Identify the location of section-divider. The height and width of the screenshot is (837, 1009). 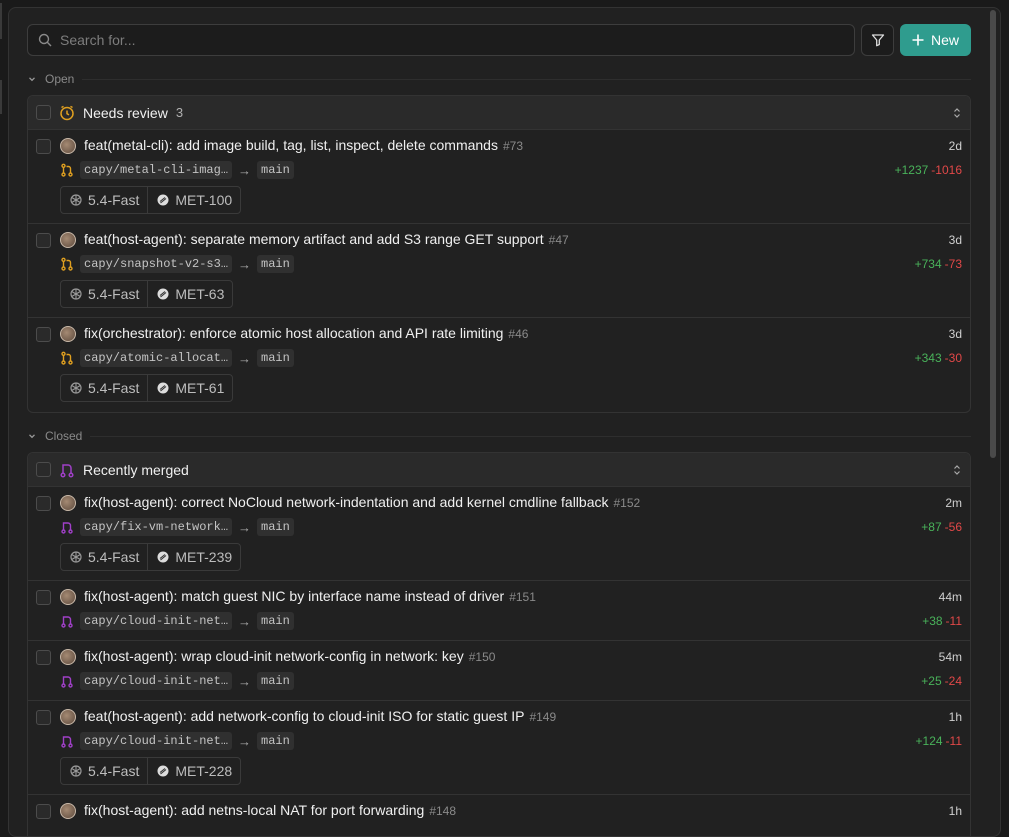
(530, 436).